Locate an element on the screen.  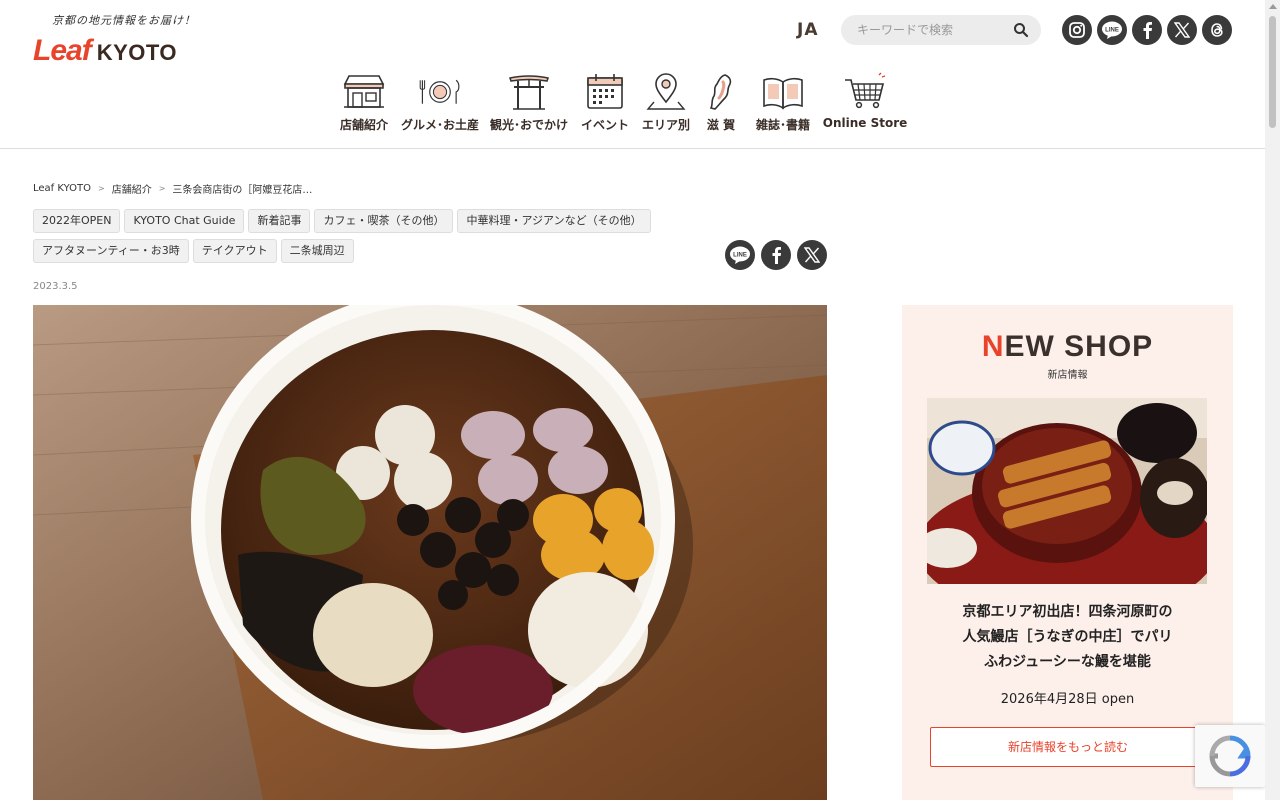
new-shop-title: NEW SHOP is located at coordinates (1067, 347).